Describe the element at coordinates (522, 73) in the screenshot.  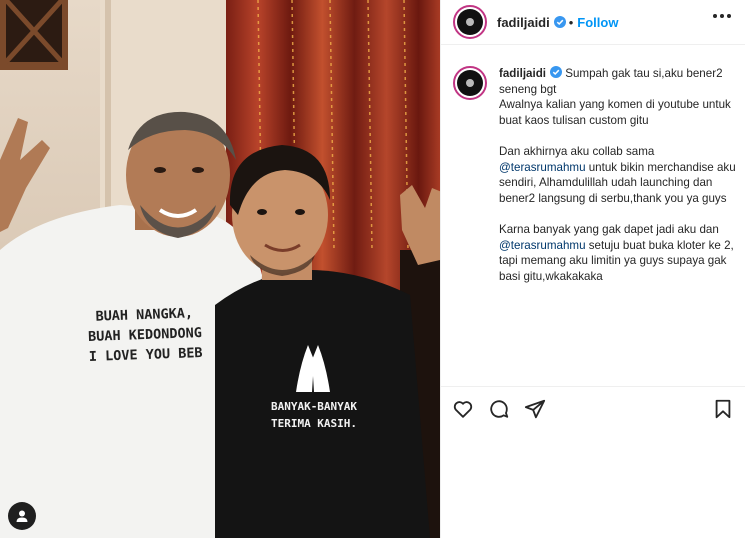
I see `caption-username: fadiljaidi` at that location.